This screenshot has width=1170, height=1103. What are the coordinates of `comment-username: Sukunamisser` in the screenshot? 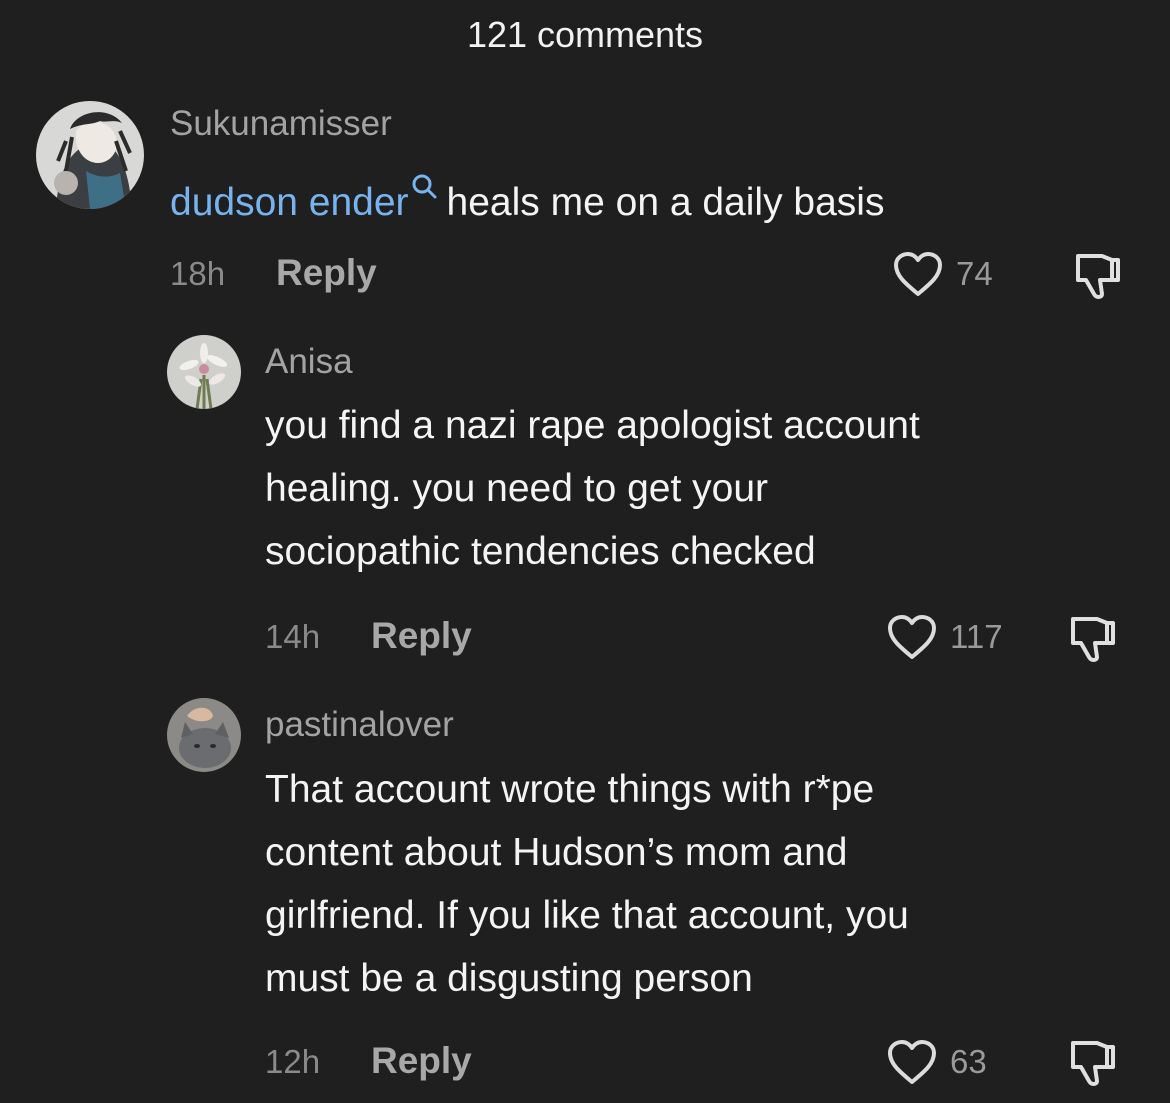 It's located at (281, 124).